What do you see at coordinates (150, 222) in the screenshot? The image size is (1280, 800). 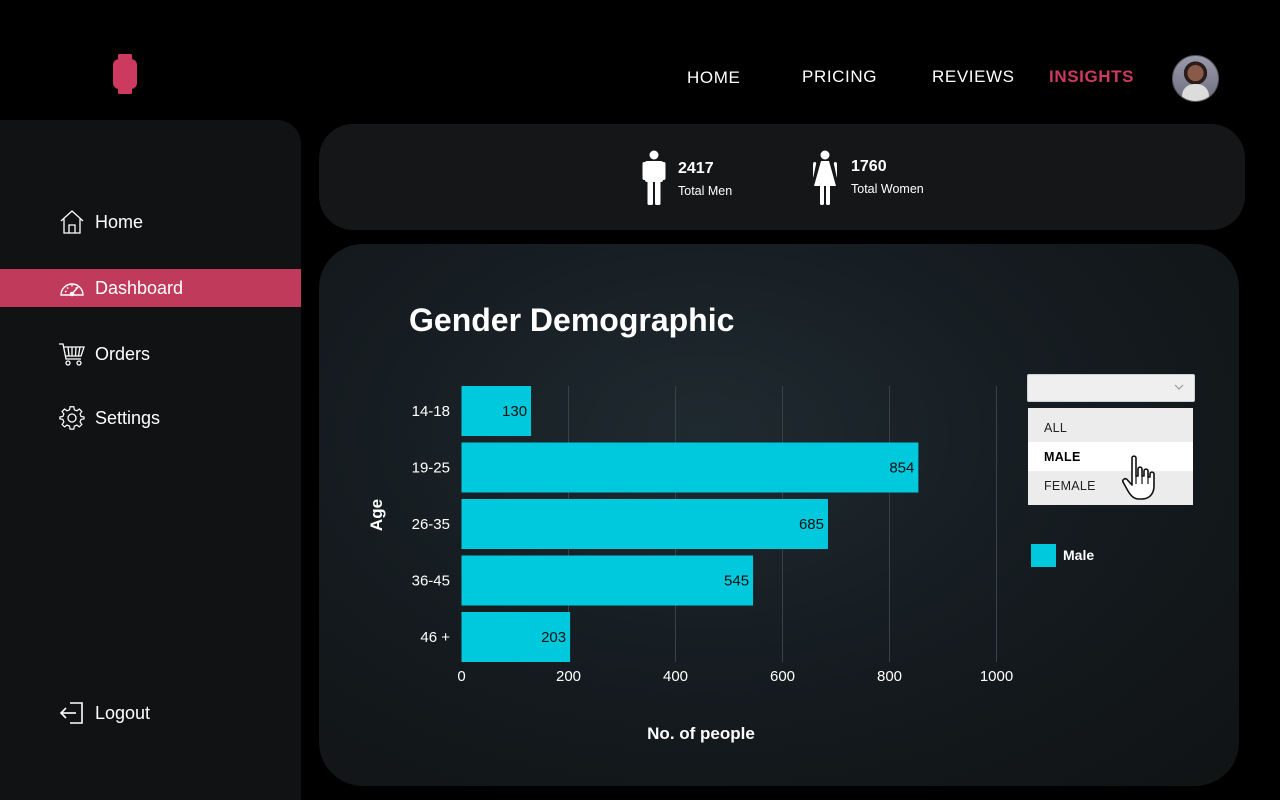 I see `sidebar-item-home: Home` at bounding box center [150, 222].